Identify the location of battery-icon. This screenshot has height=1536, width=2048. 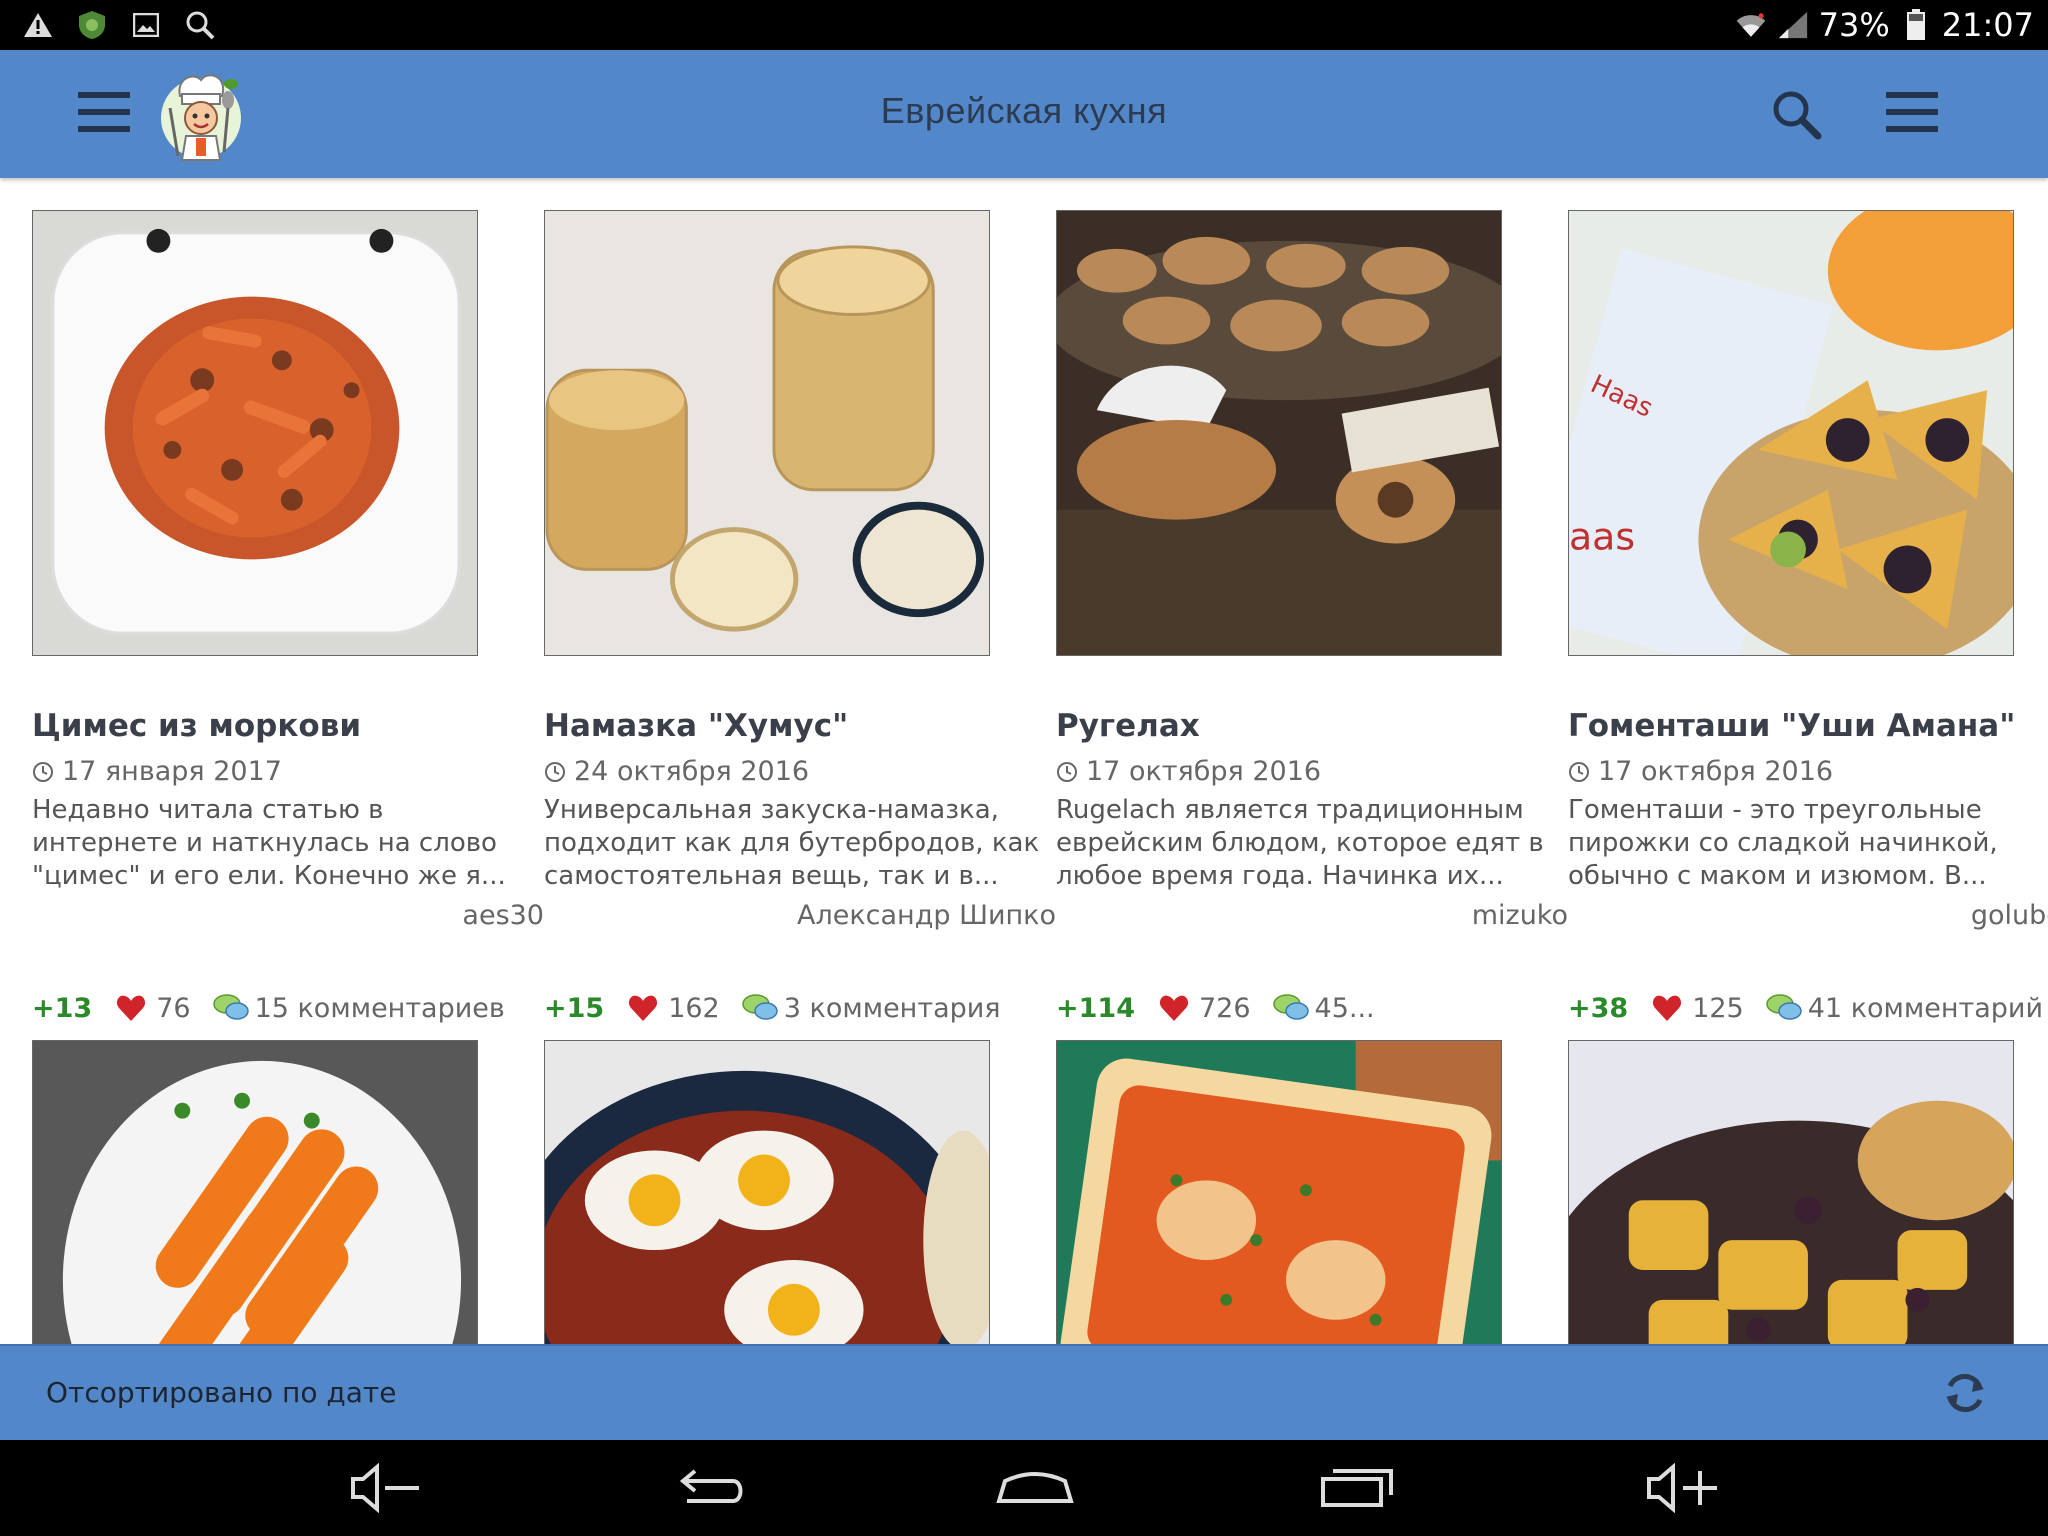
(1916, 24).